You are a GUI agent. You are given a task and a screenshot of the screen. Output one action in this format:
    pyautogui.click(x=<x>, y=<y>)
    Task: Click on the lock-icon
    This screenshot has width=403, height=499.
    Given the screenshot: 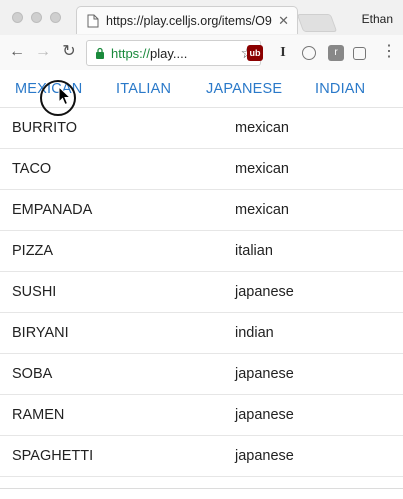 What is the action you would take?
    pyautogui.click(x=100, y=53)
    